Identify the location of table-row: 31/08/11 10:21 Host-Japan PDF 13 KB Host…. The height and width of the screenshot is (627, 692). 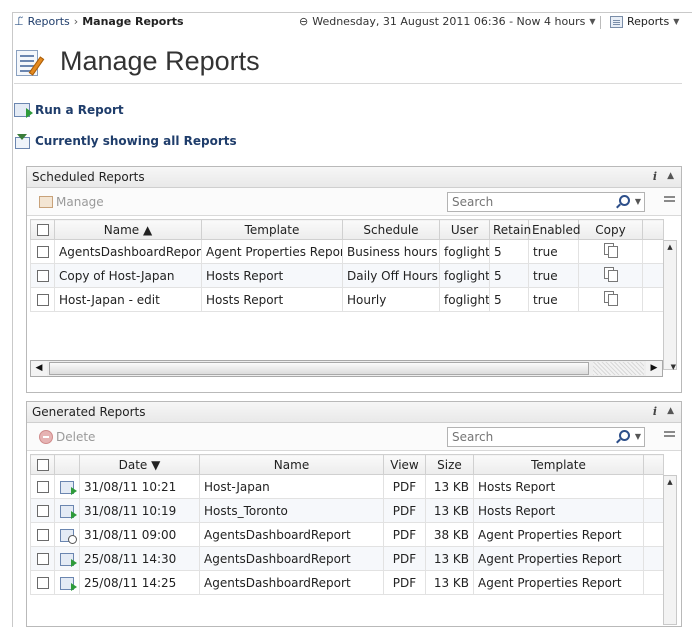
(347, 486).